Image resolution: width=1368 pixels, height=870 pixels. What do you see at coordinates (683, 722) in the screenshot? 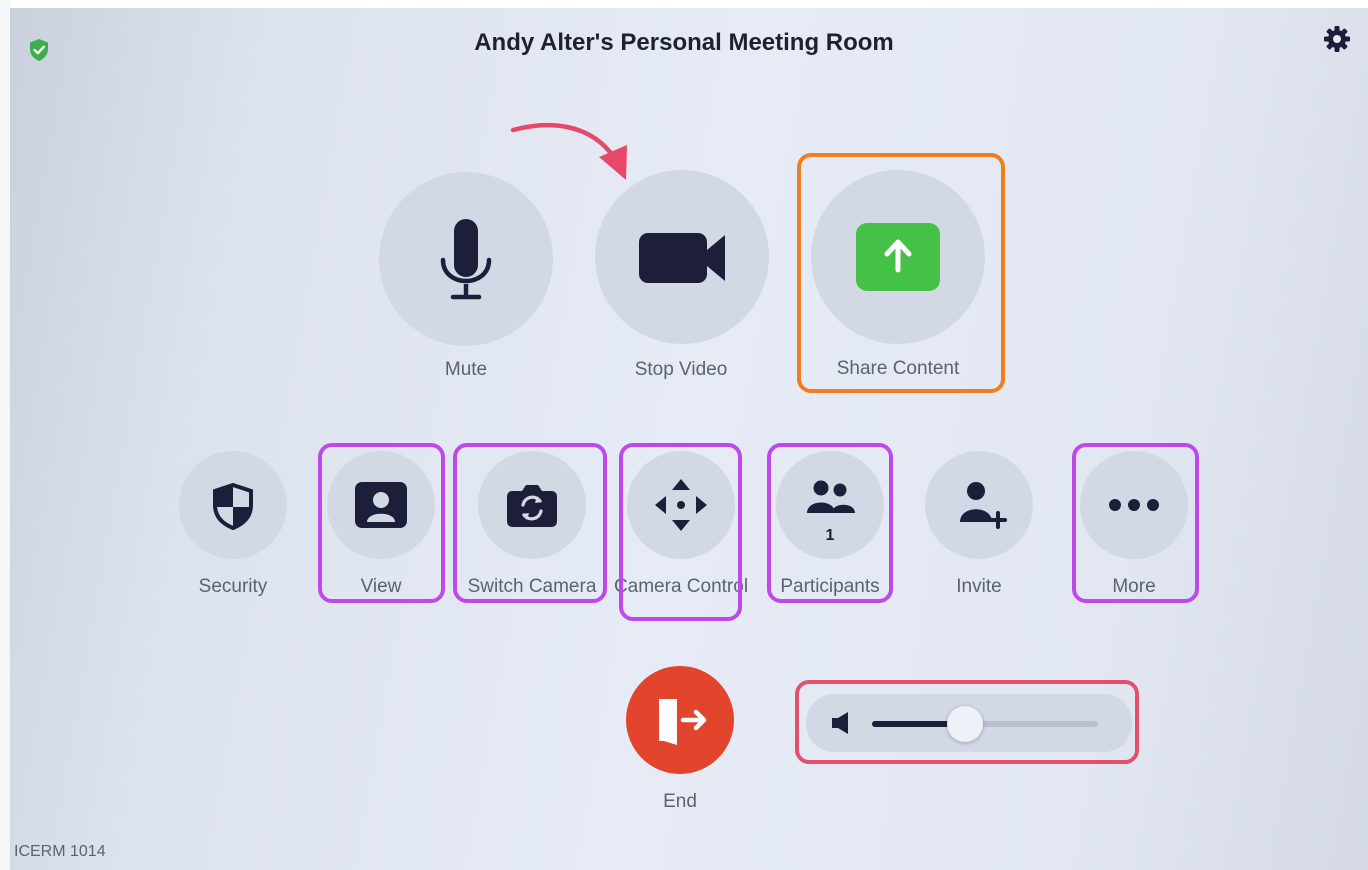
I see `exit-door-icon` at bounding box center [683, 722].